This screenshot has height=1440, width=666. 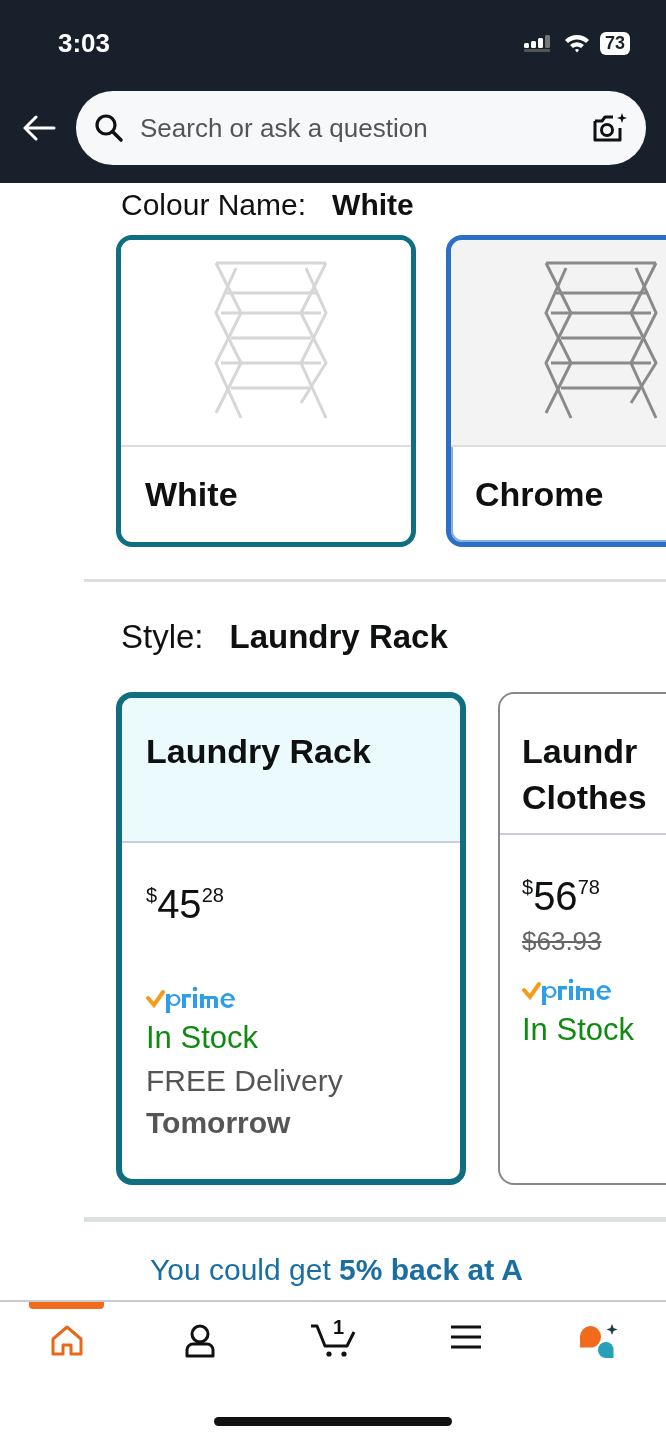 I want to click on search-bar: Search or ask a question, so click(x=361, y=128).